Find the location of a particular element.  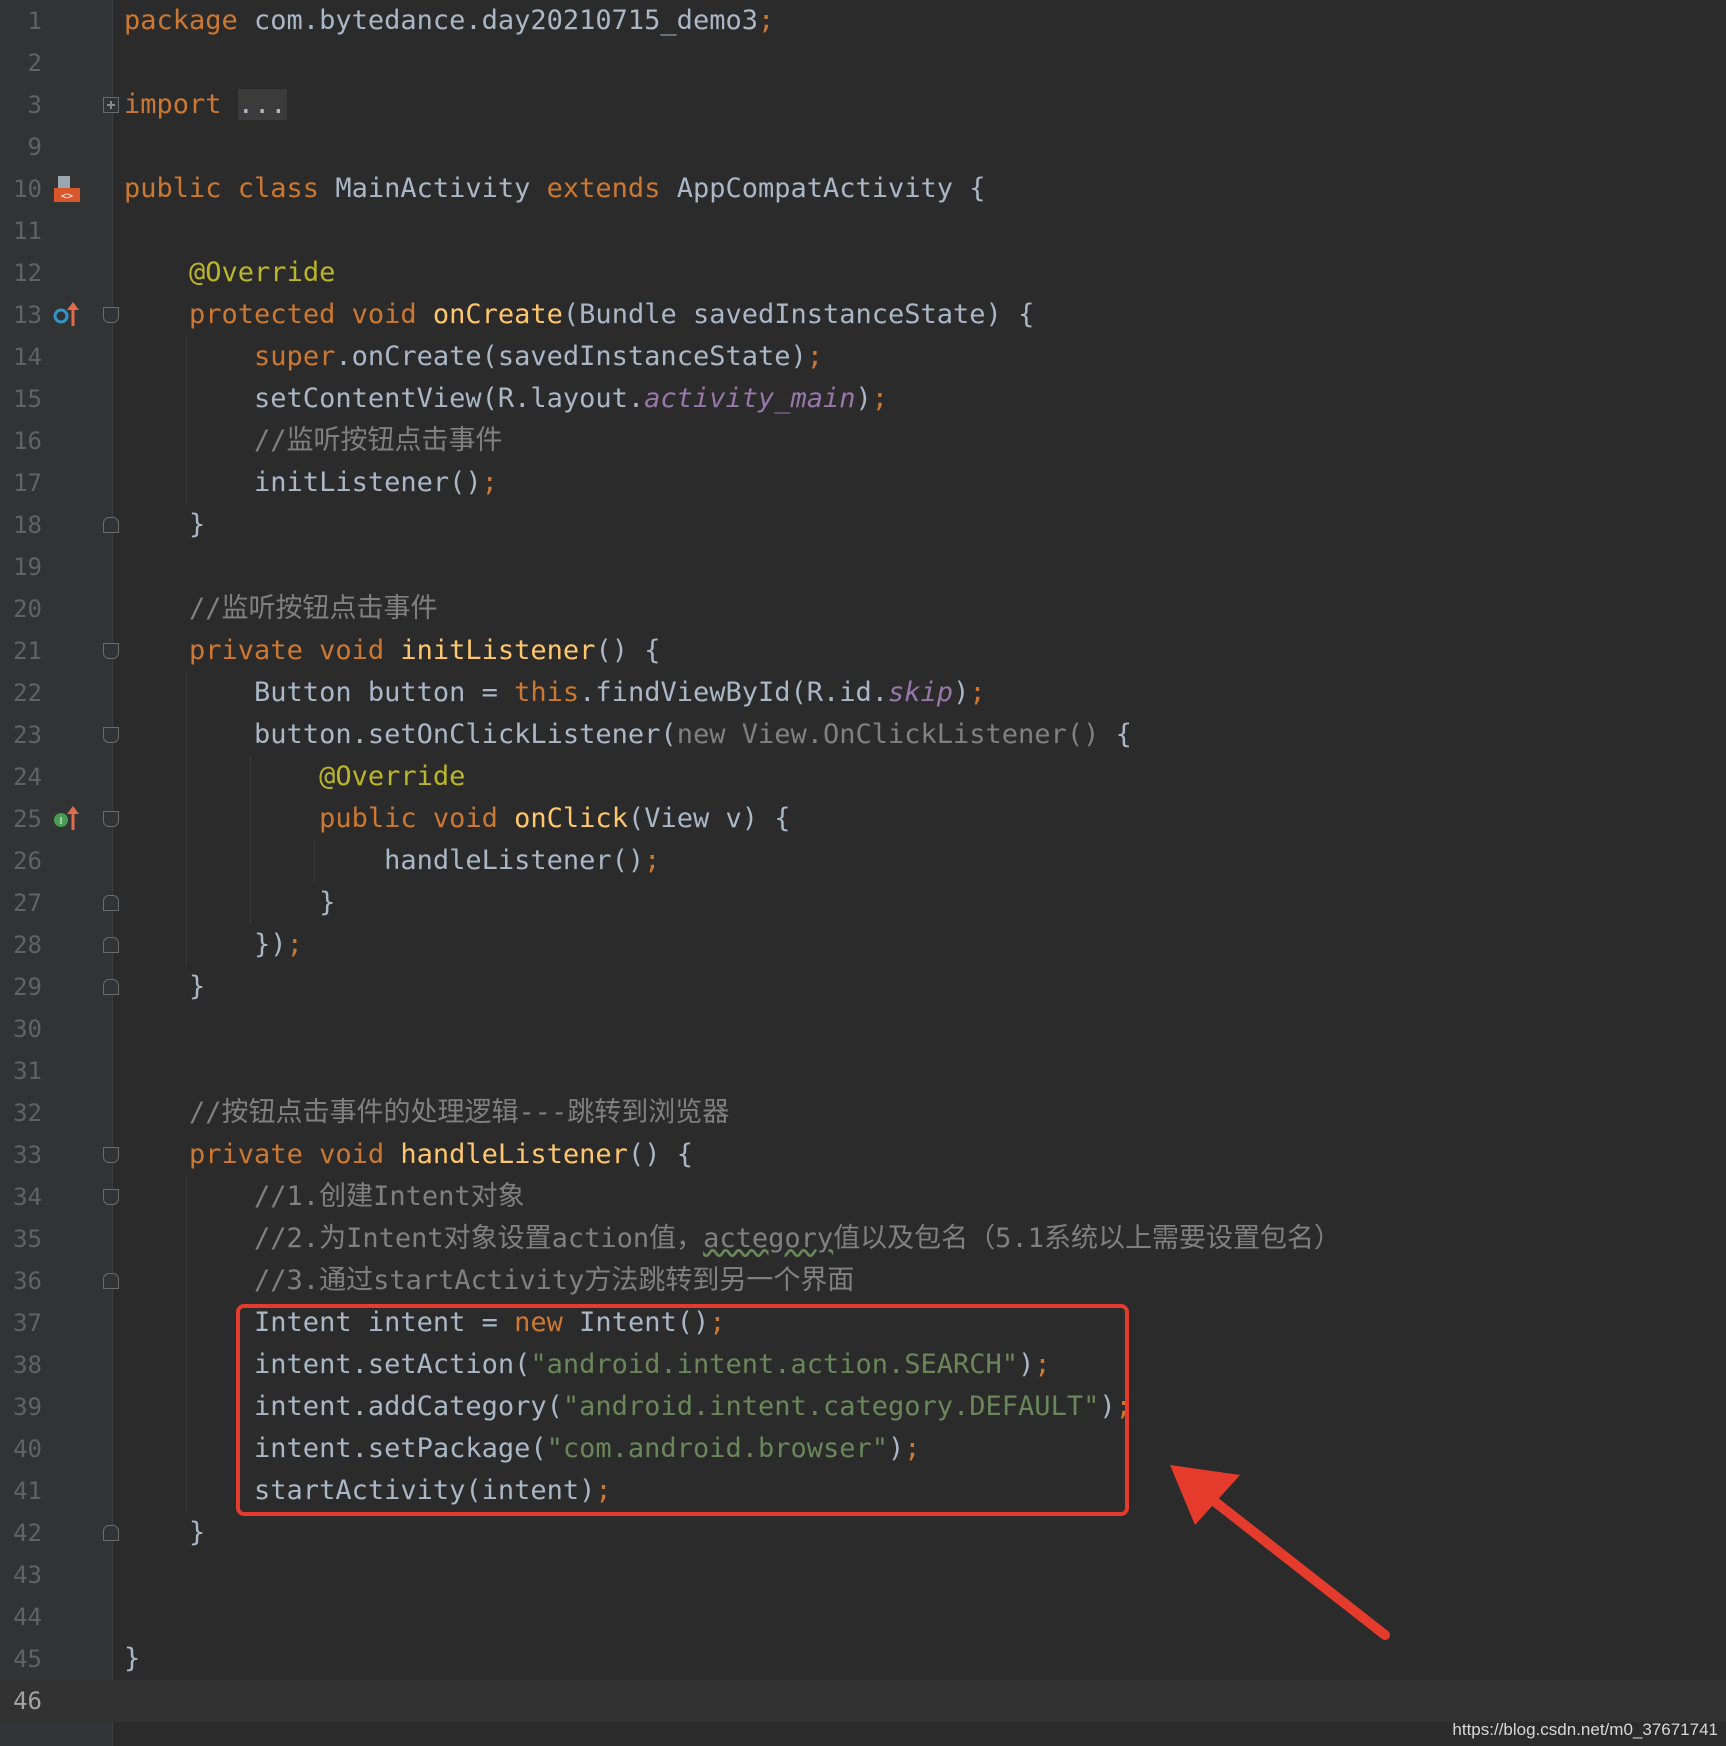

line-number: 45 is located at coordinates (21, 1659).